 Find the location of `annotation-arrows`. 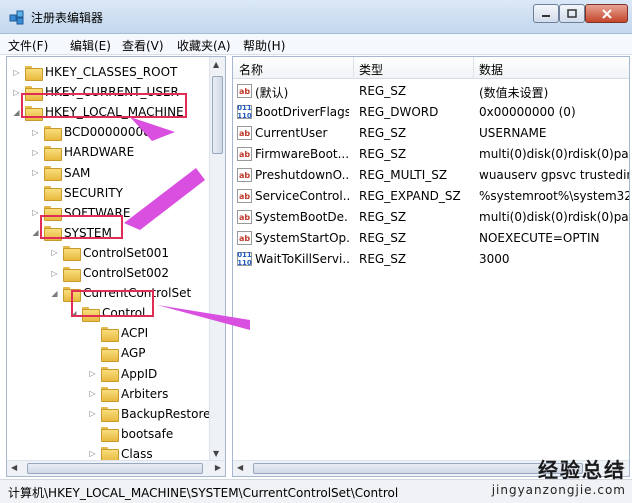

annotation-arrows is located at coordinates (187, 223).